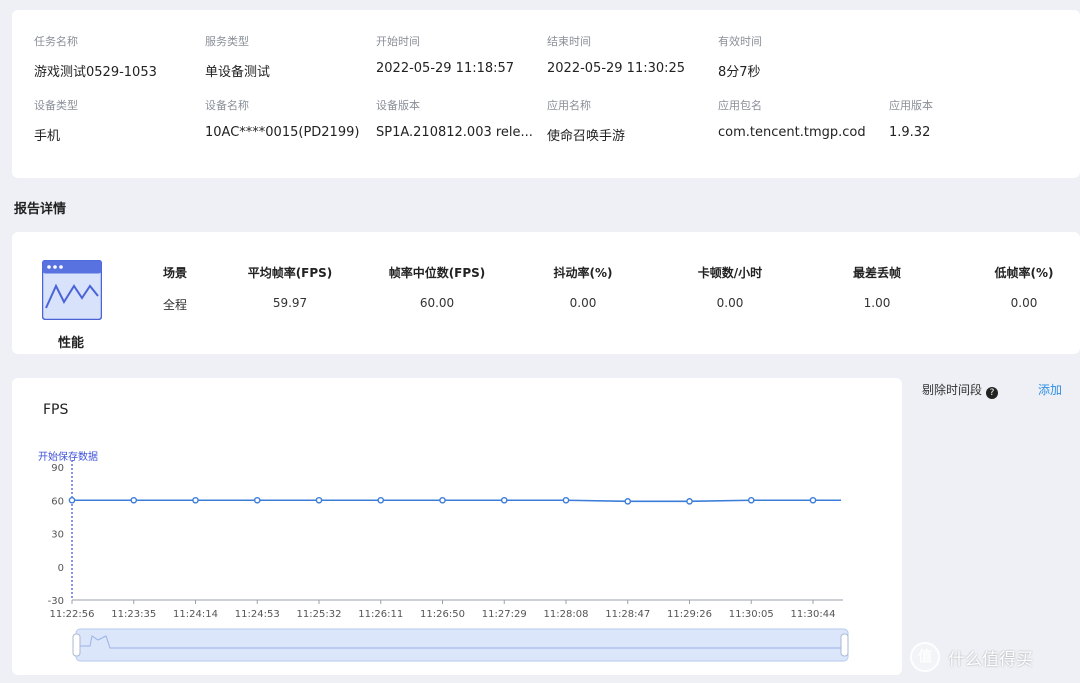  Describe the element at coordinates (71, 343) in the screenshot. I see `performance-label: 性能` at that location.